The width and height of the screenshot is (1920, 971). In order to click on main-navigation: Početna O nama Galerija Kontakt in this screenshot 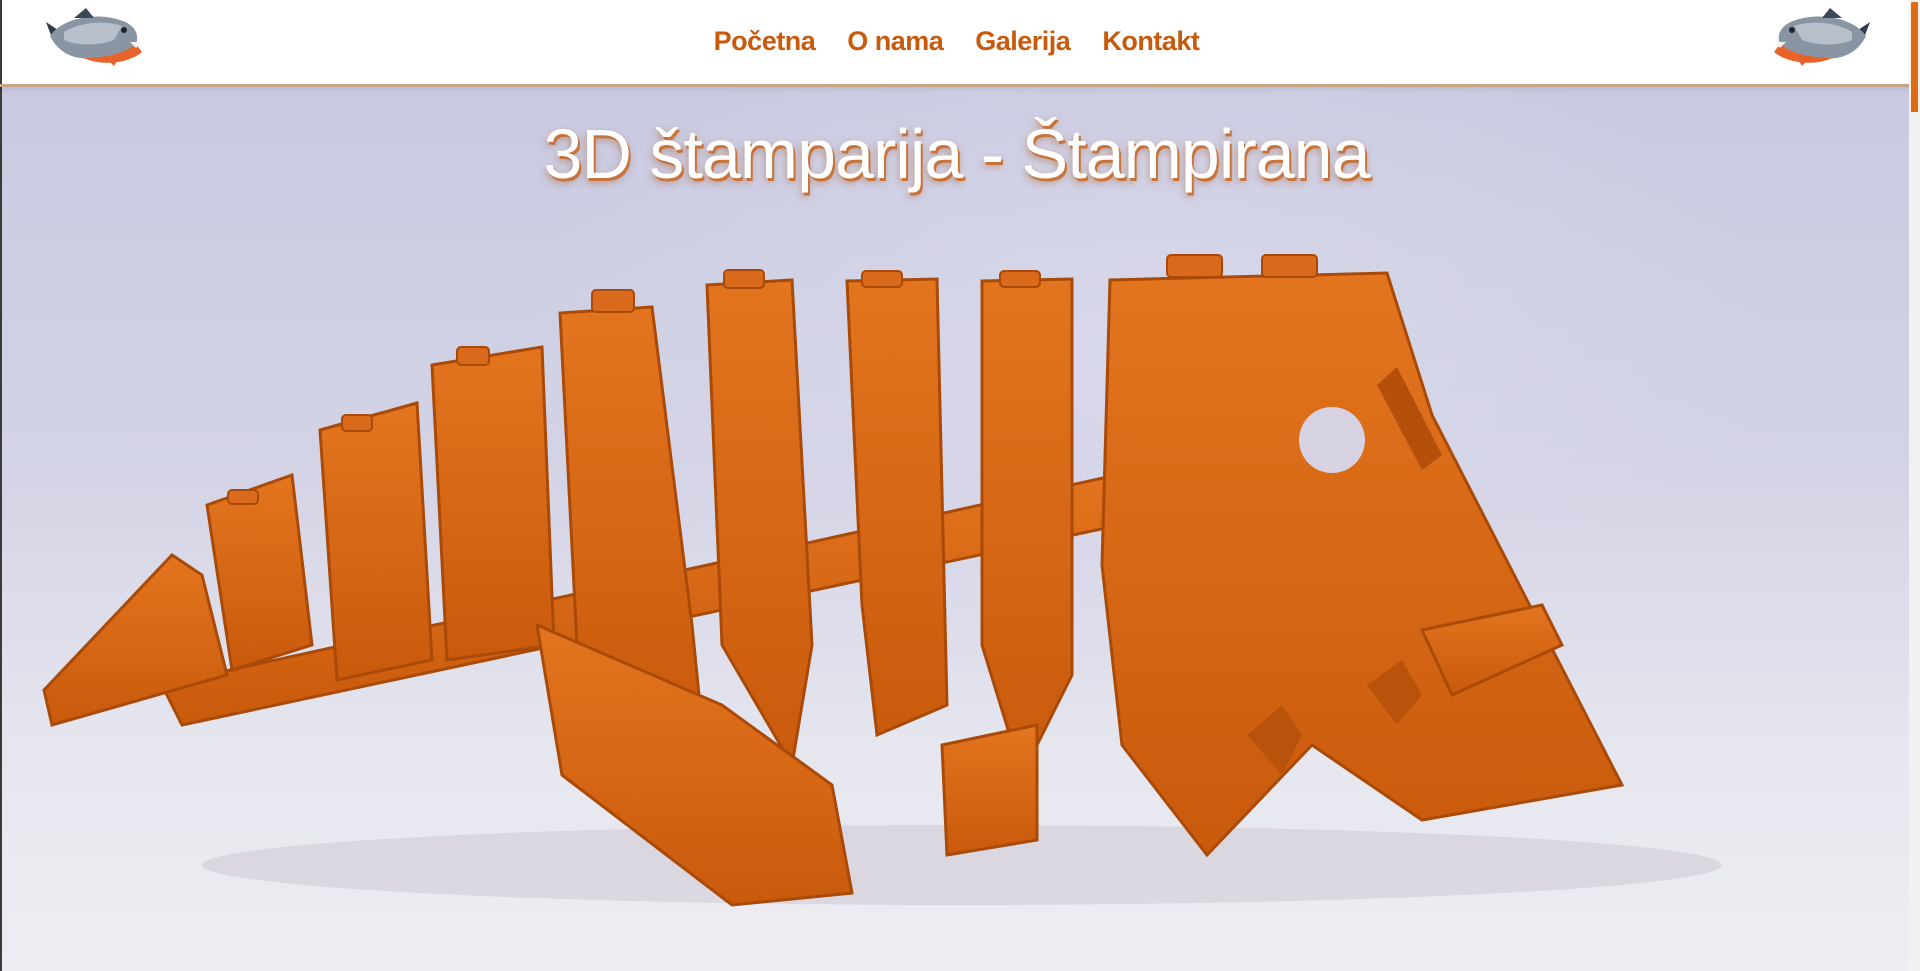, I will do `click(956, 42)`.